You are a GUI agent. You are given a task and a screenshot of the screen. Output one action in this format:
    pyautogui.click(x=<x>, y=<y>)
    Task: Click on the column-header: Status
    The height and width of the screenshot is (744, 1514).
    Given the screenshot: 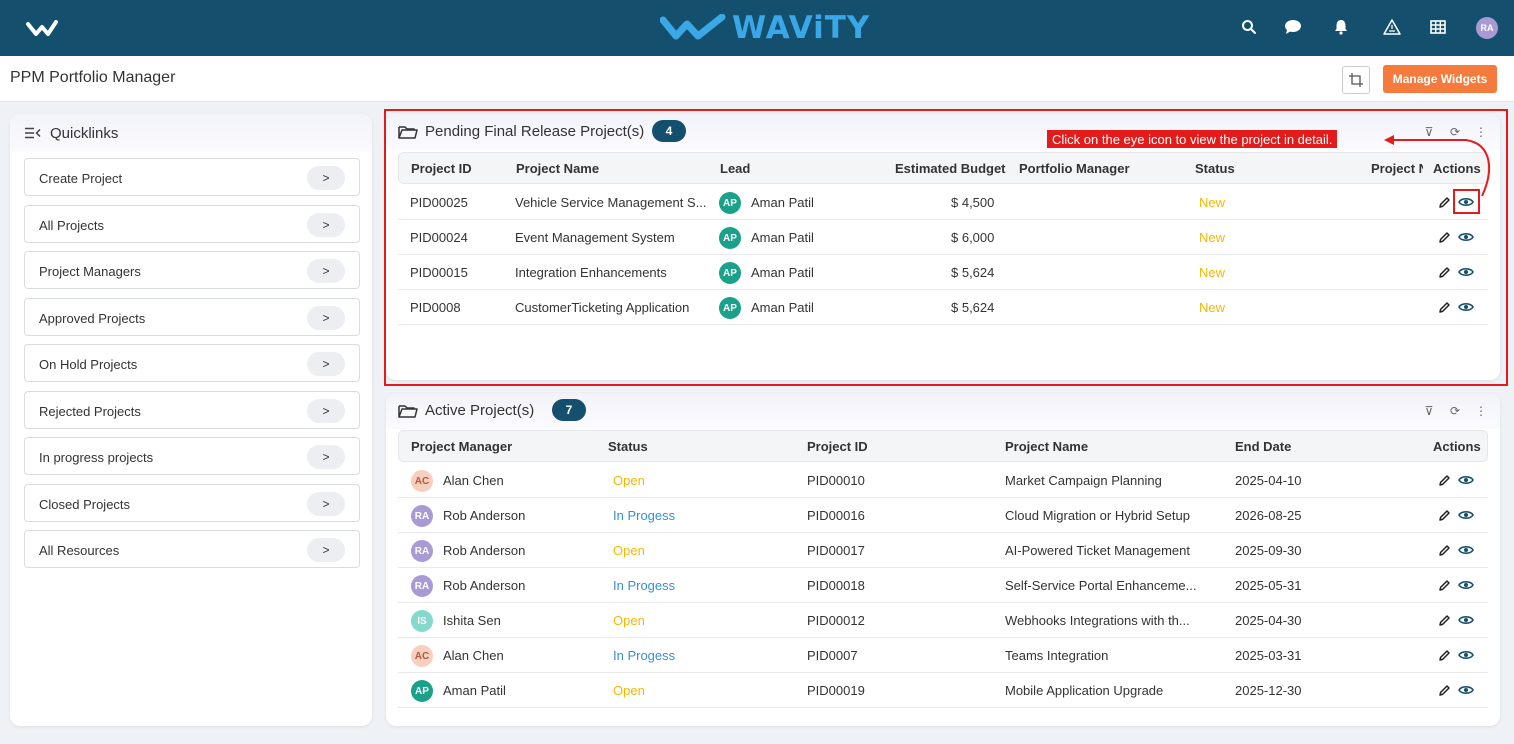 What is the action you would take?
    pyautogui.click(x=628, y=446)
    